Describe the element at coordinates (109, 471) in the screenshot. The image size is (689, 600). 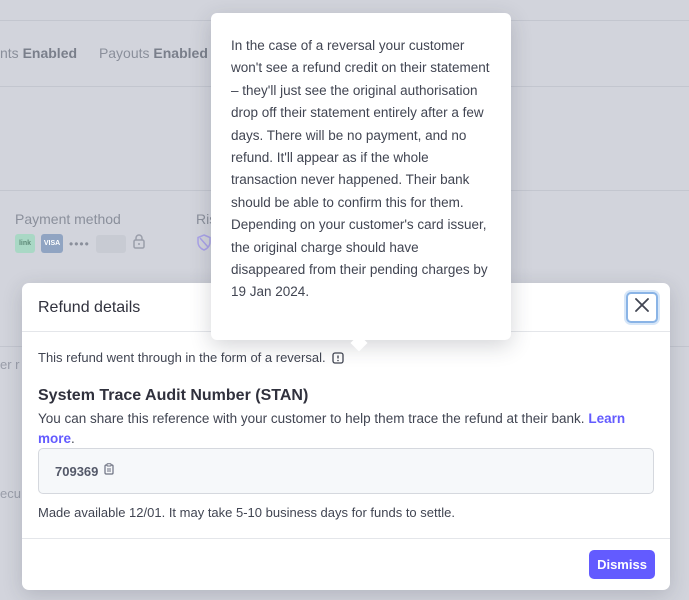
I see `copy-icon` at that location.